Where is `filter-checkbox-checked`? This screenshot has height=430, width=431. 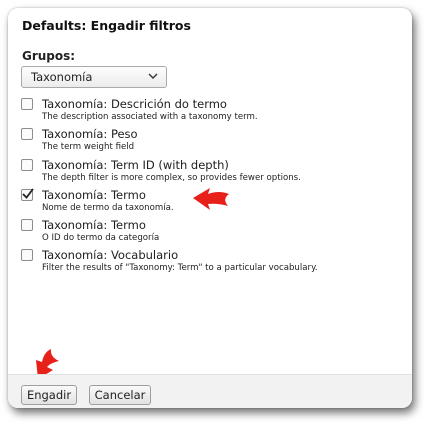
filter-checkbox-checked is located at coordinates (27, 194).